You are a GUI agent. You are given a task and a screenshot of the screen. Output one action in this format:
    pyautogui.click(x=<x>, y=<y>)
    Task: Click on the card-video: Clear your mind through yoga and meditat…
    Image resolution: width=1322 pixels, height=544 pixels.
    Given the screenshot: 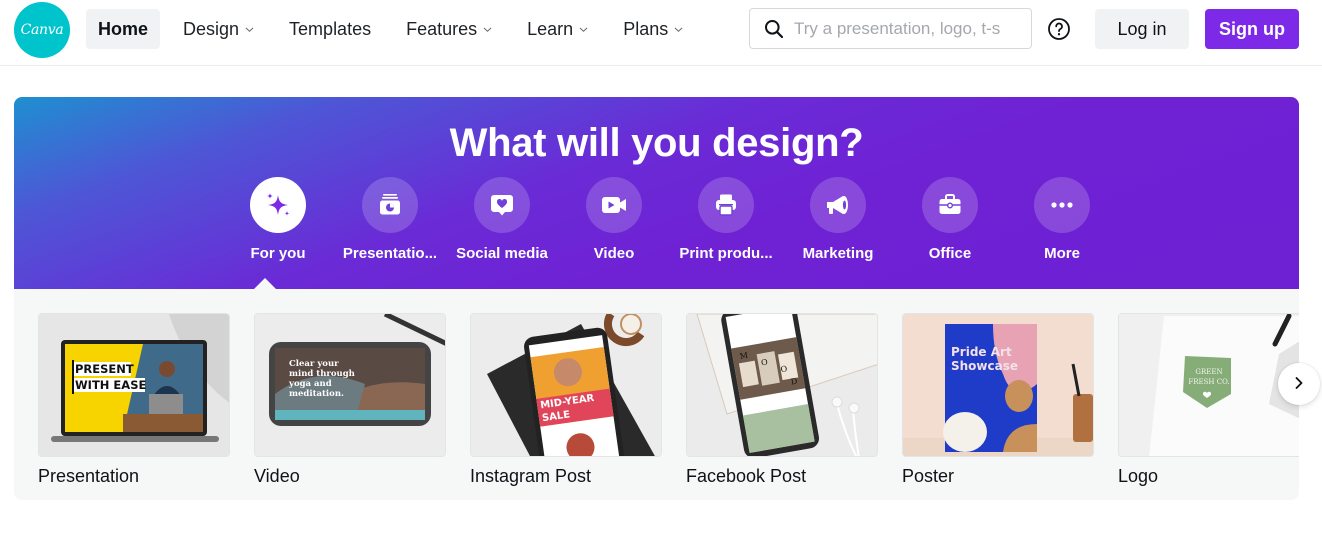 What is the action you would take?
    pyautogui.click(x=350, y=400)
    